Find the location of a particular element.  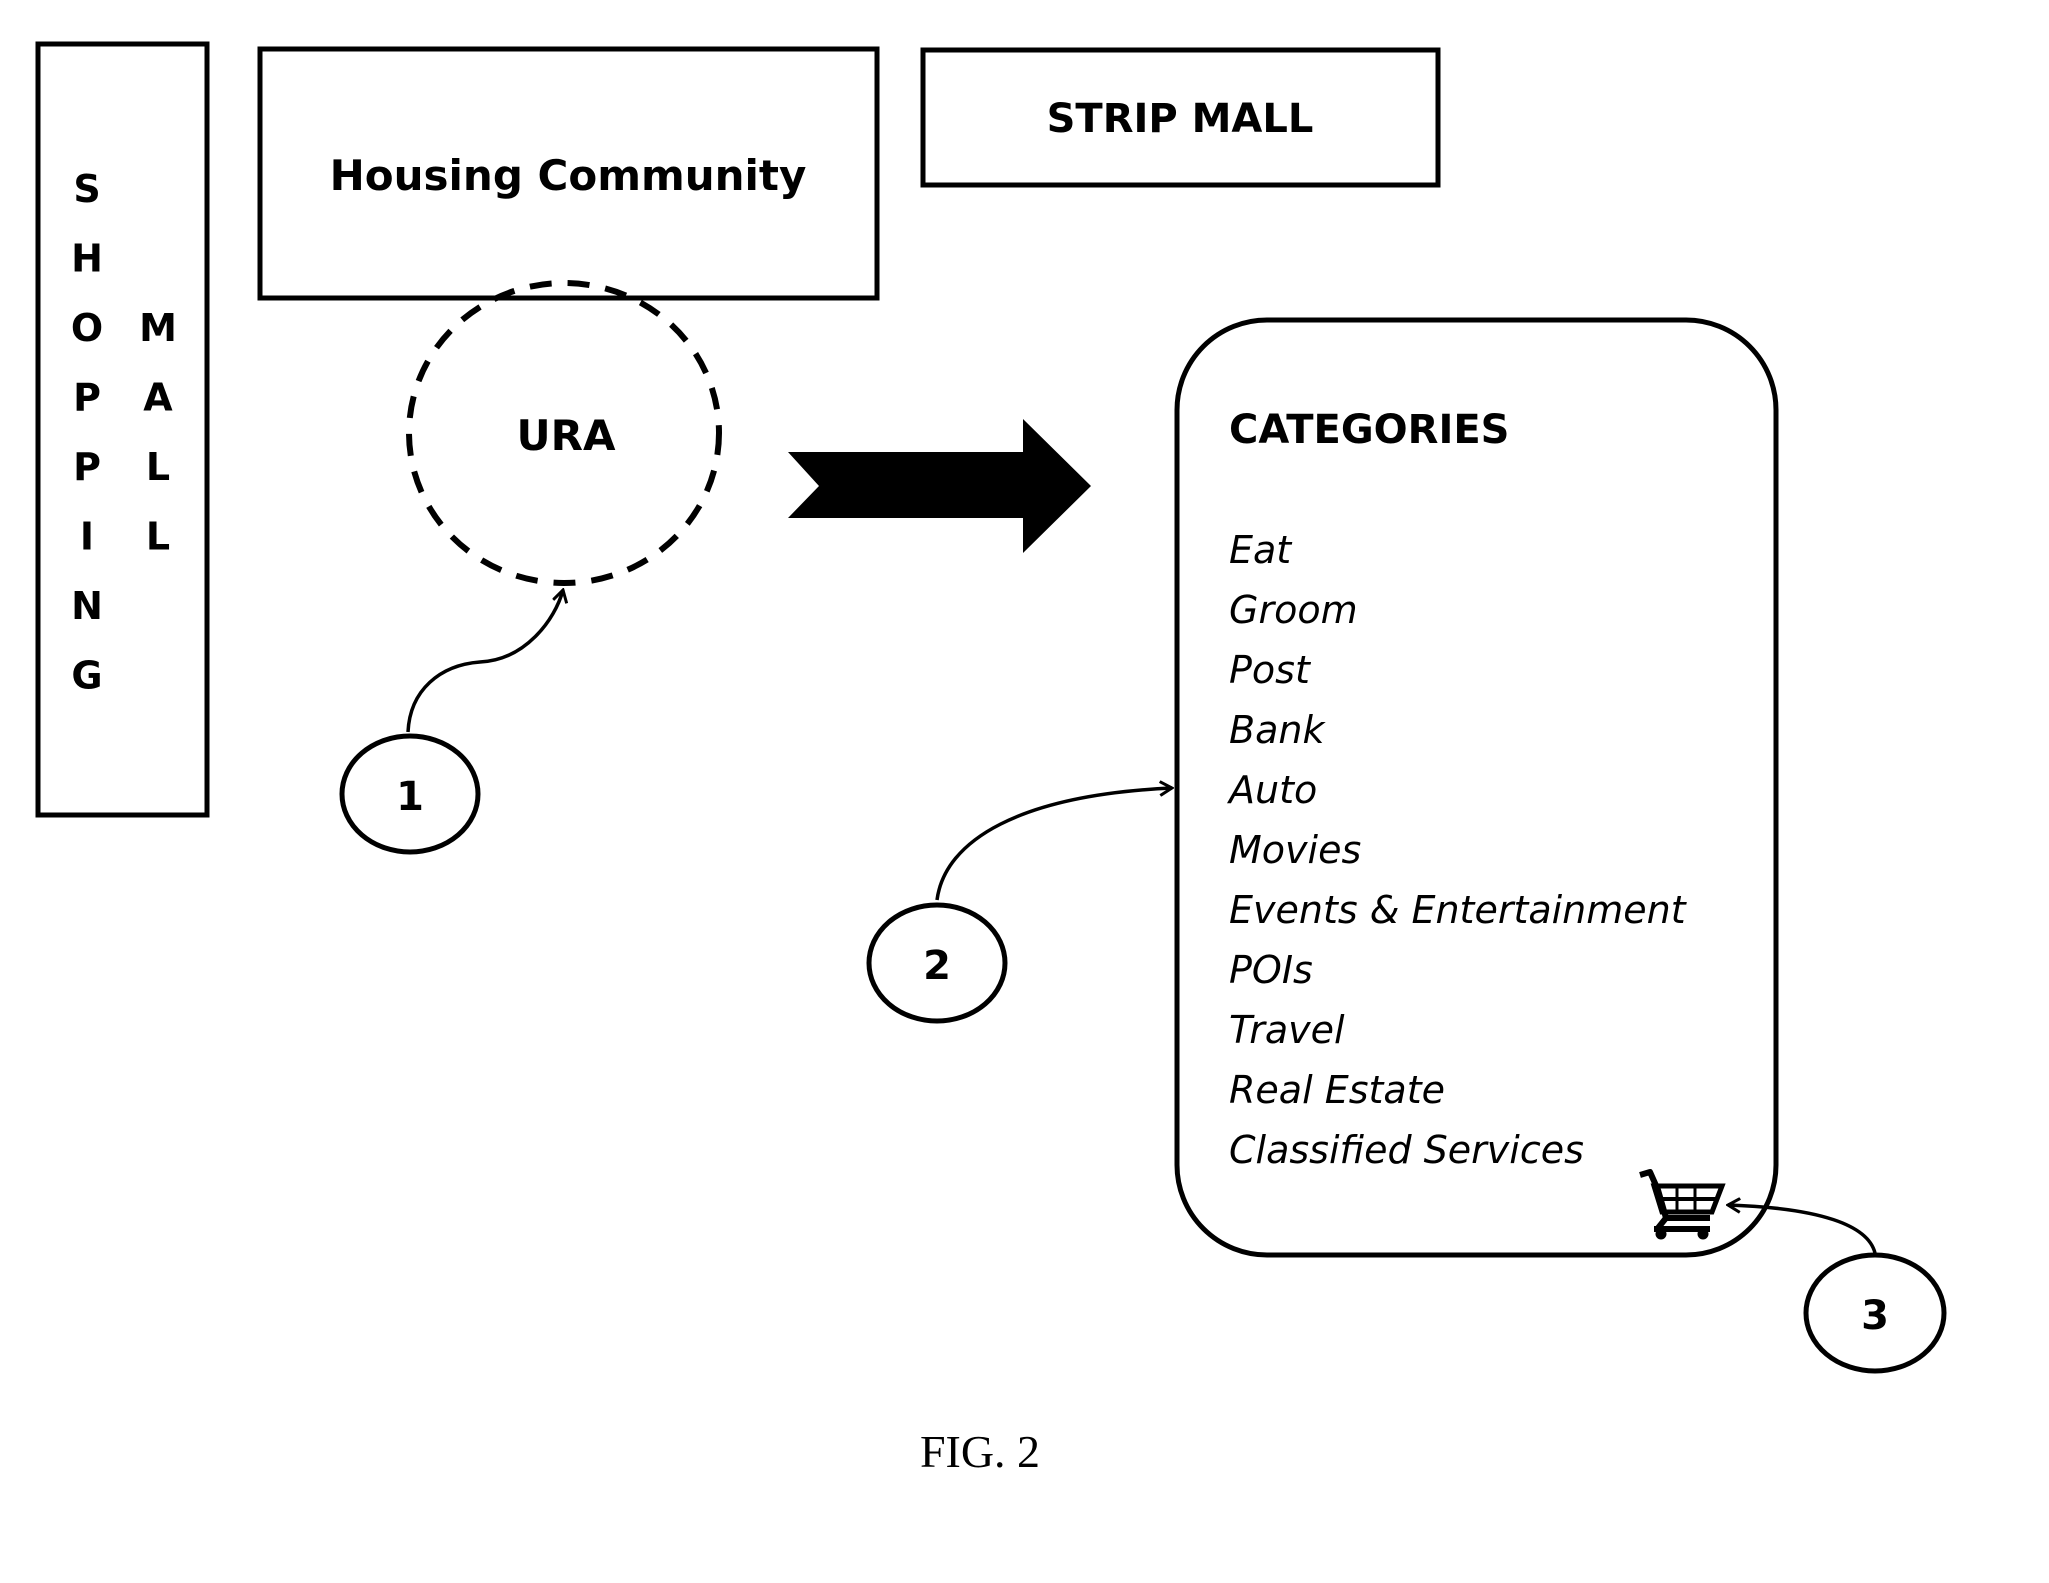

shopping-mall-border is located at coordinates (122, 429).